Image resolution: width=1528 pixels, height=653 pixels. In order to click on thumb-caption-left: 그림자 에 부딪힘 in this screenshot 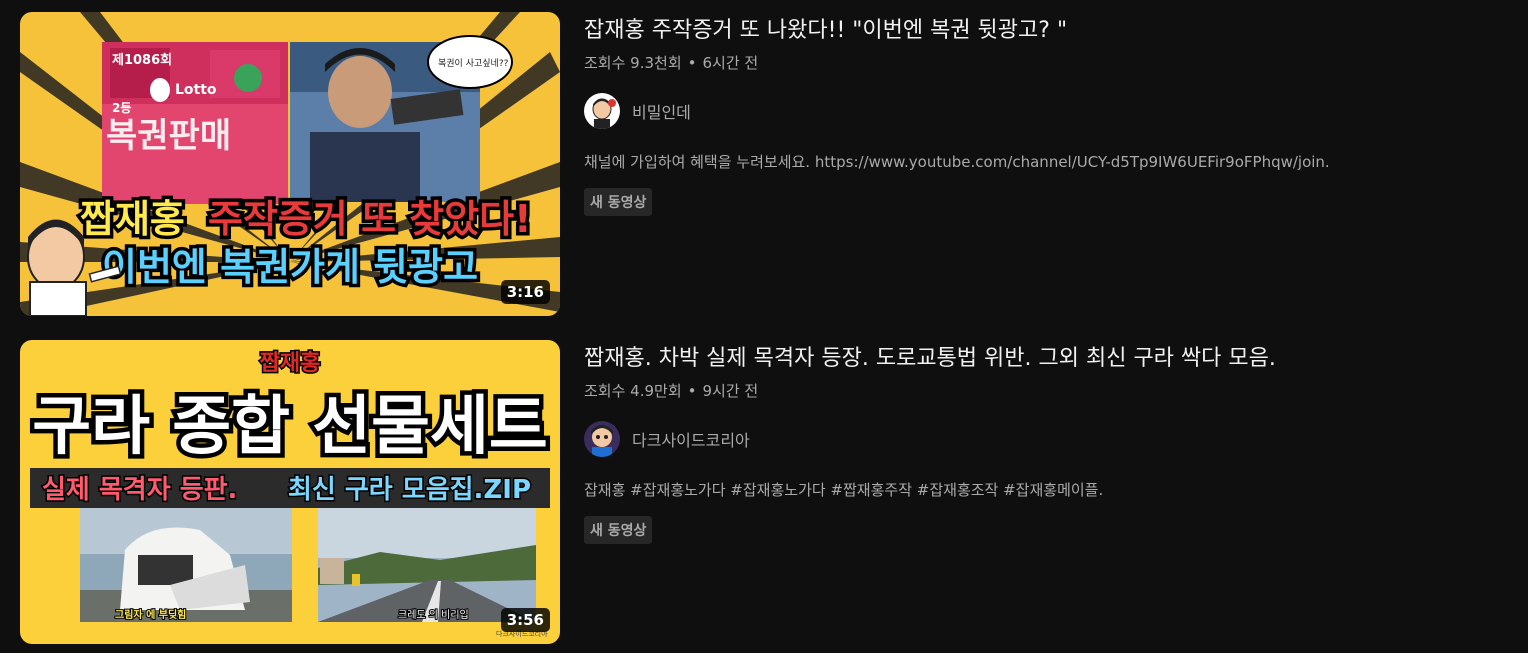, I will do `click(150, 614)`.